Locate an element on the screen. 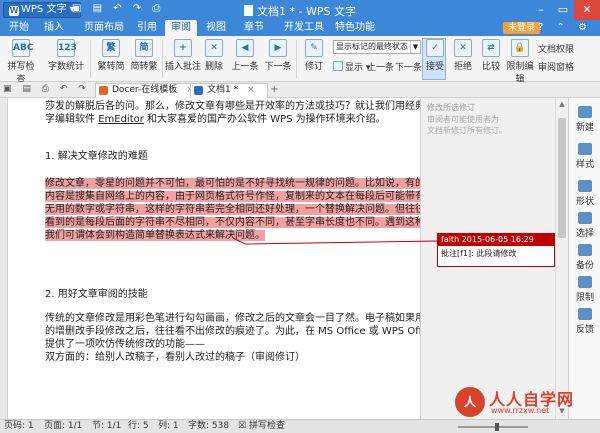 The width and height of the screenshot is (600, 433). taskpane-backup: 备份 is located at coordinates (584, 257).